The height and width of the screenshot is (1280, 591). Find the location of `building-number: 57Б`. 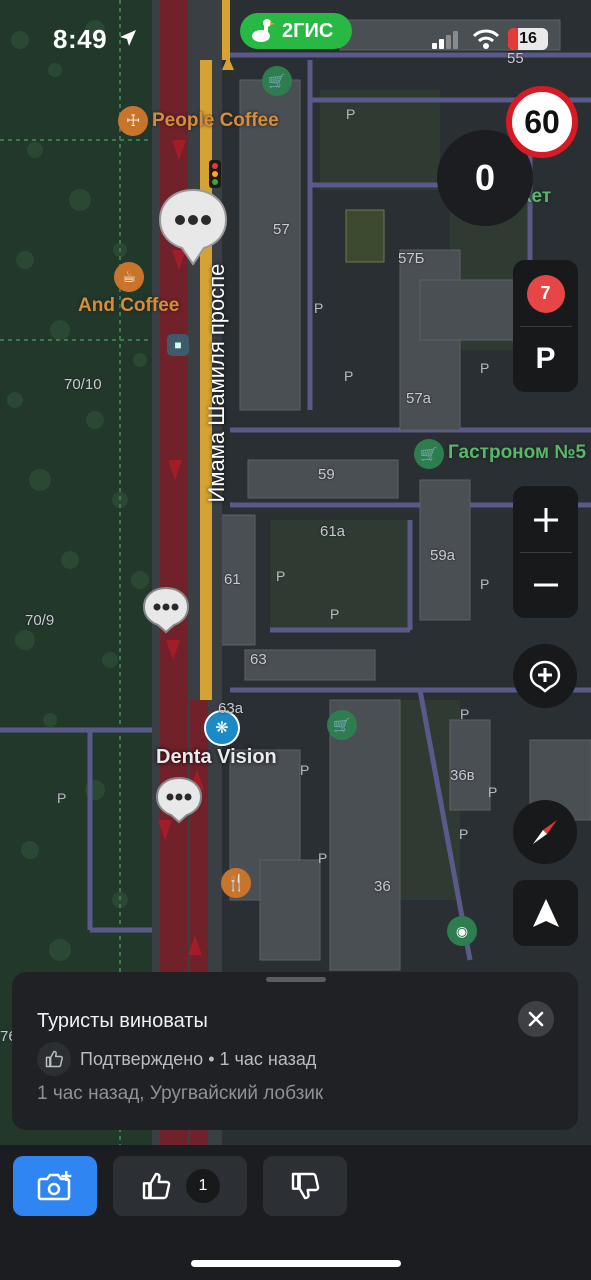

building-number: 57Б is located at coordinates (411, 258).